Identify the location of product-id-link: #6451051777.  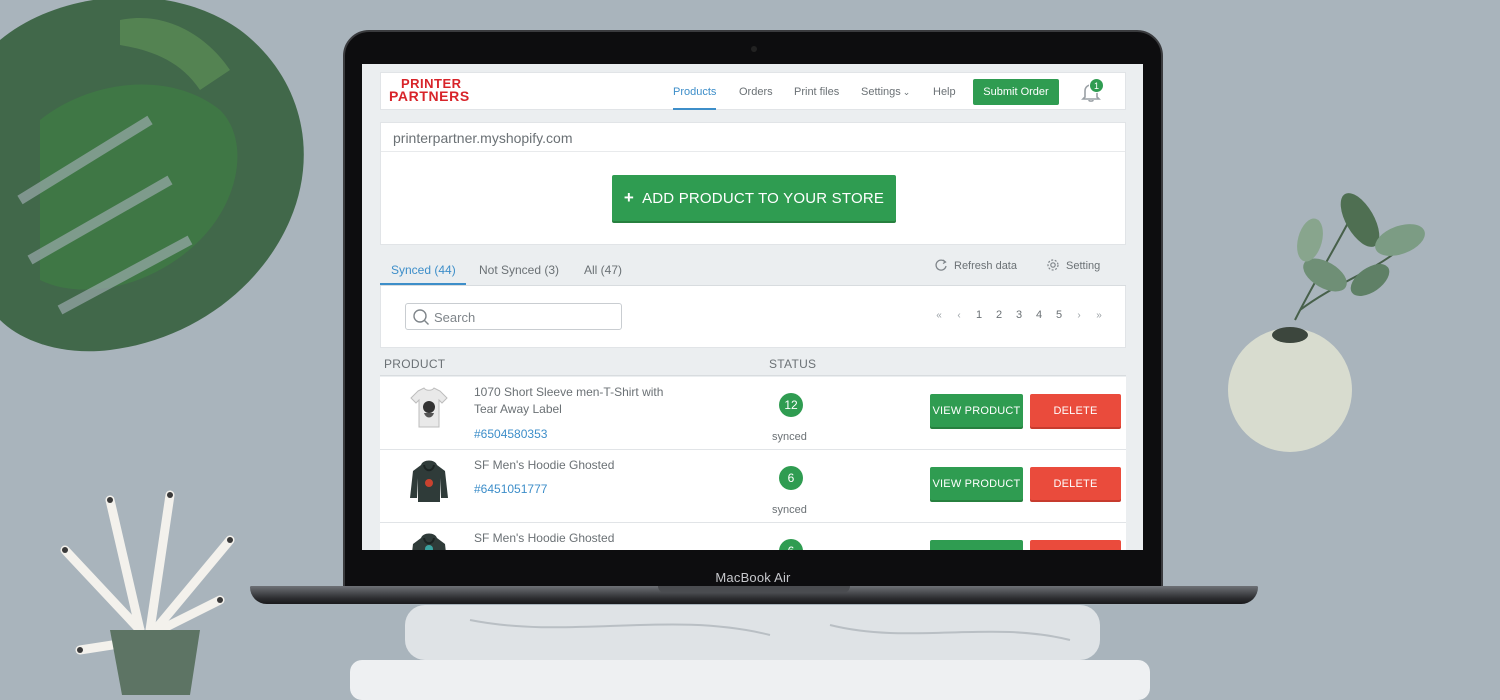
(510, 489).